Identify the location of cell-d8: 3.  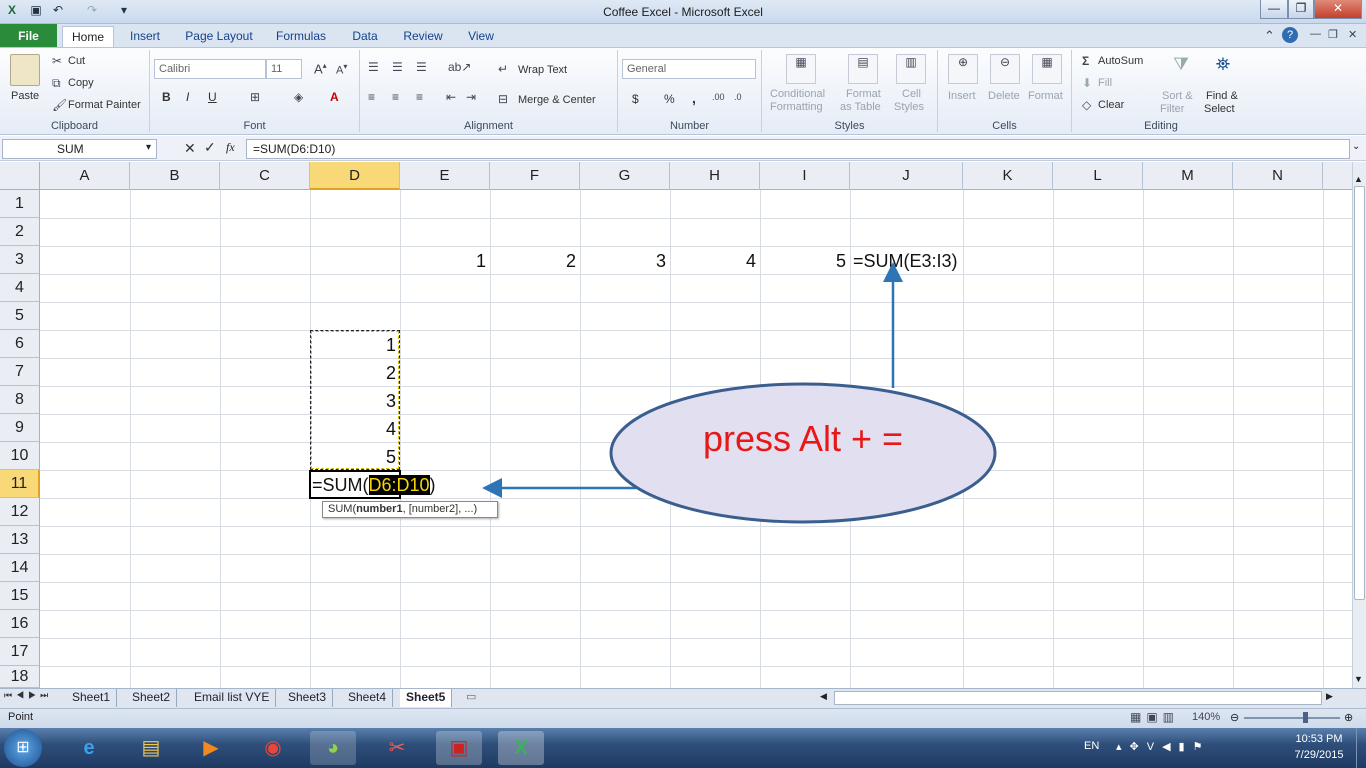
(353, 401).